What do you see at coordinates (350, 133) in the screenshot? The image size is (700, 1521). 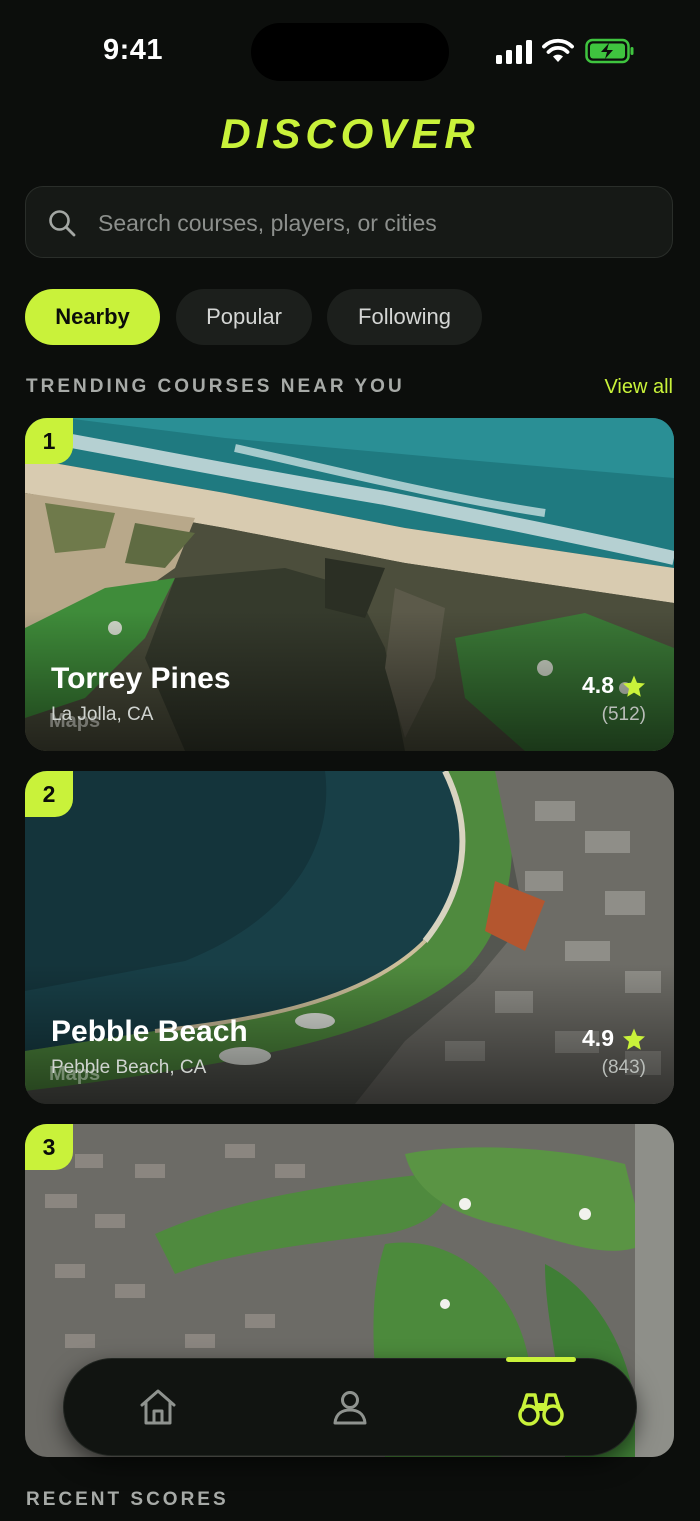 I see `page-title: DISCOVER` at bounding box center [350, 133].